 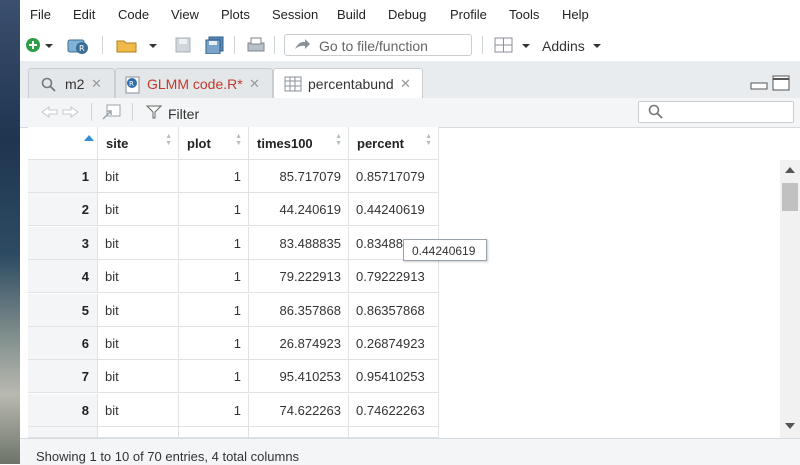 What do you see at coordinates (128, 45) in the screenshot?
I see `open-folder-icon` at bounding box center [128, 45].